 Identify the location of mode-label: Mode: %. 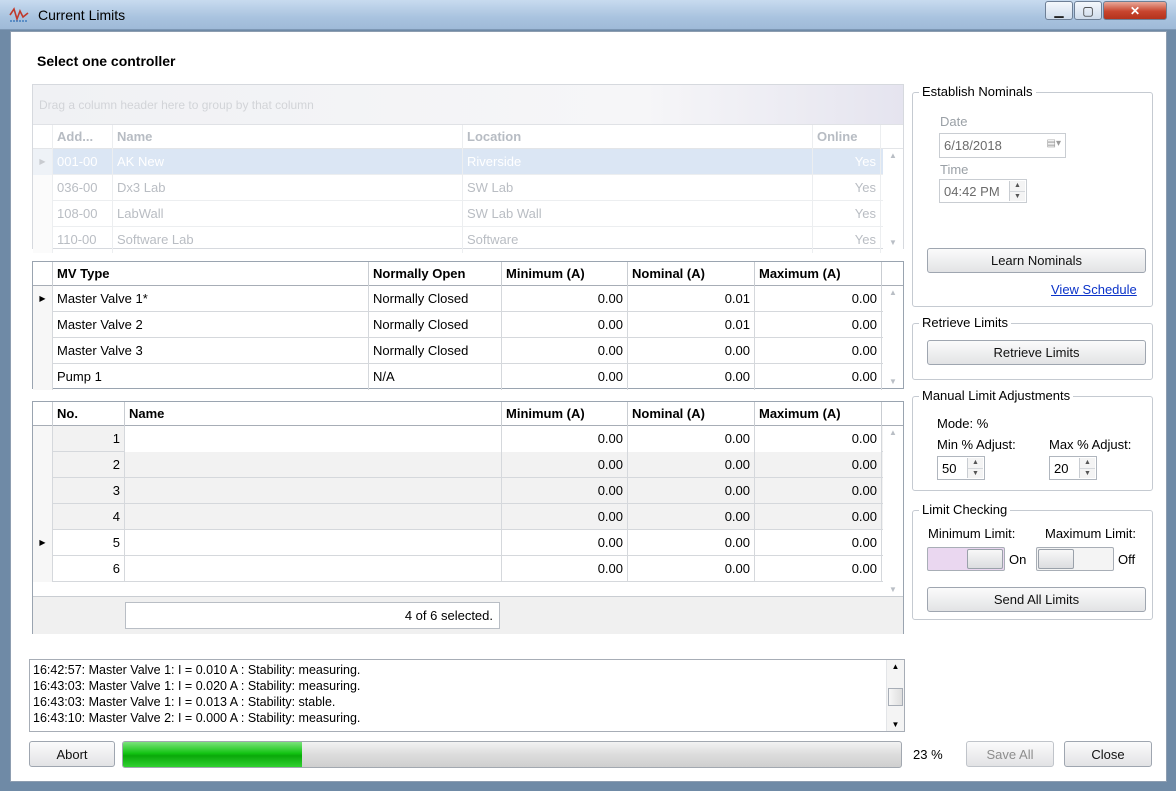
(963, 423).